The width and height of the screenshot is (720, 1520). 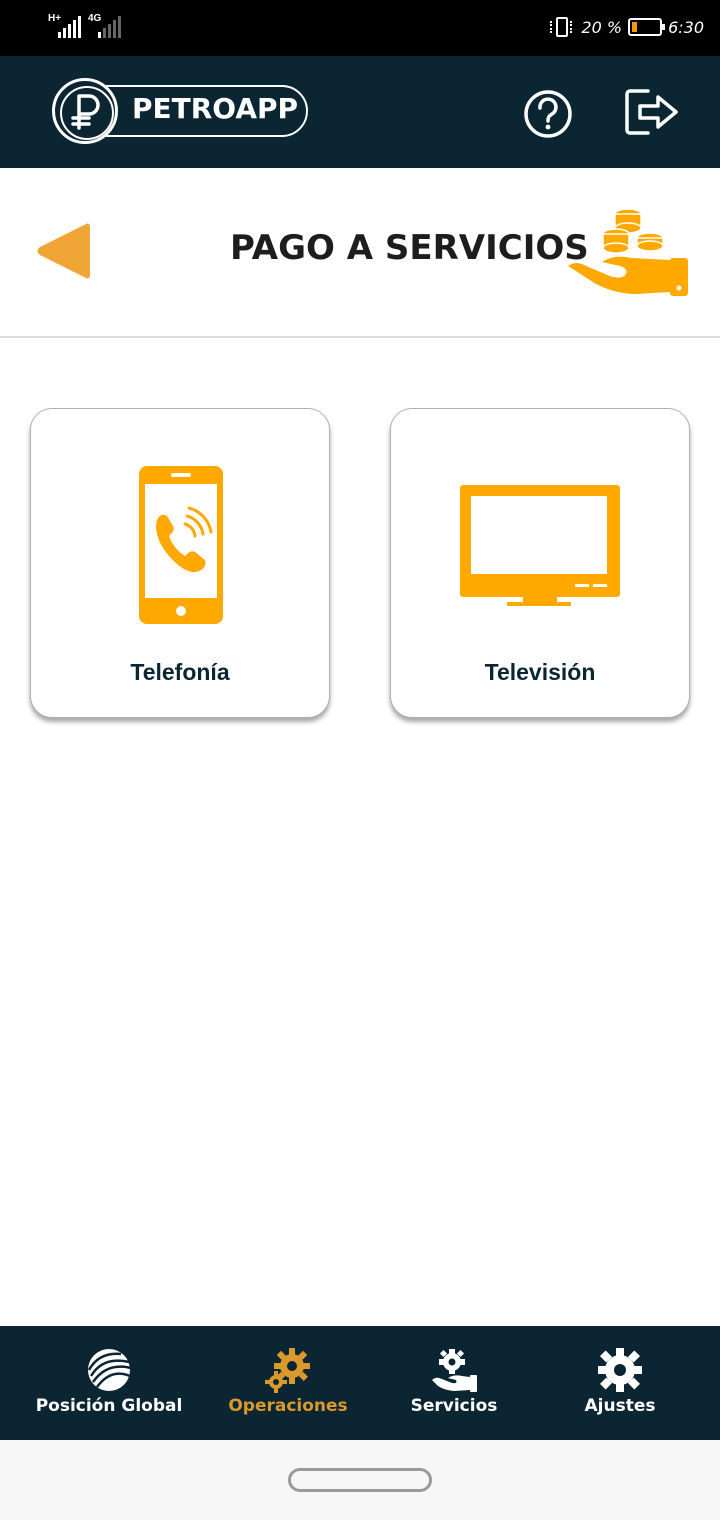 I want to click on title-section: PAGO A SERVICIOS, so click(x=360, y=253).